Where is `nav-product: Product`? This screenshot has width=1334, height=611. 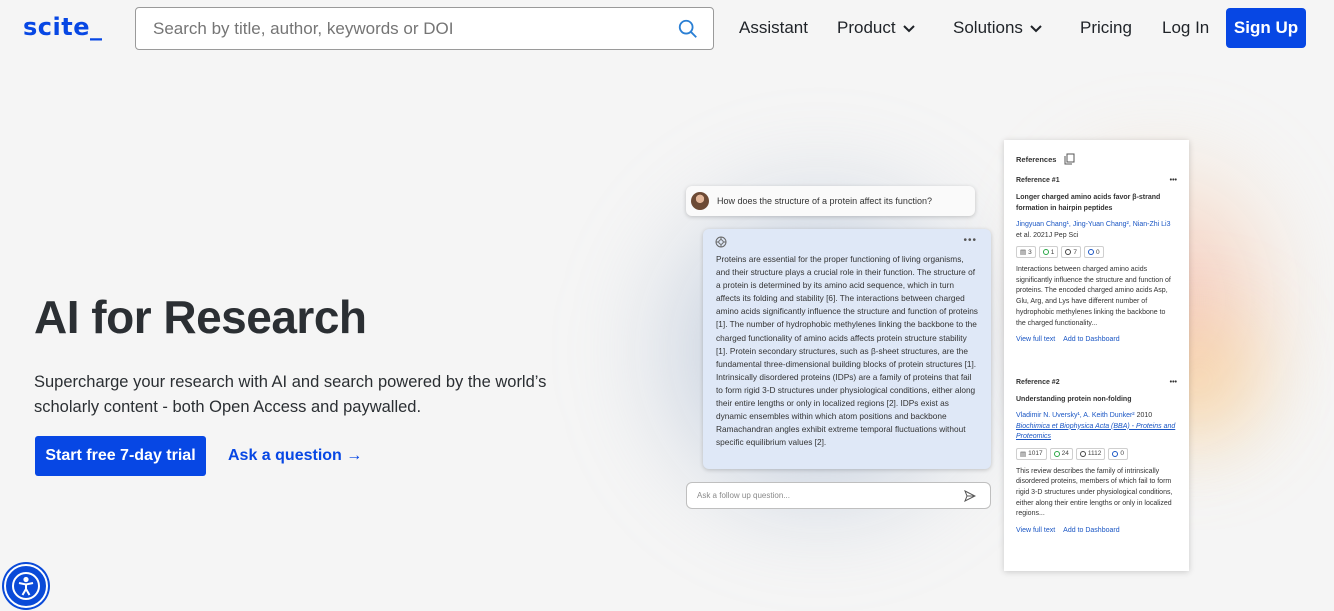
nav-product: Product is located at coordinates (876, 28).